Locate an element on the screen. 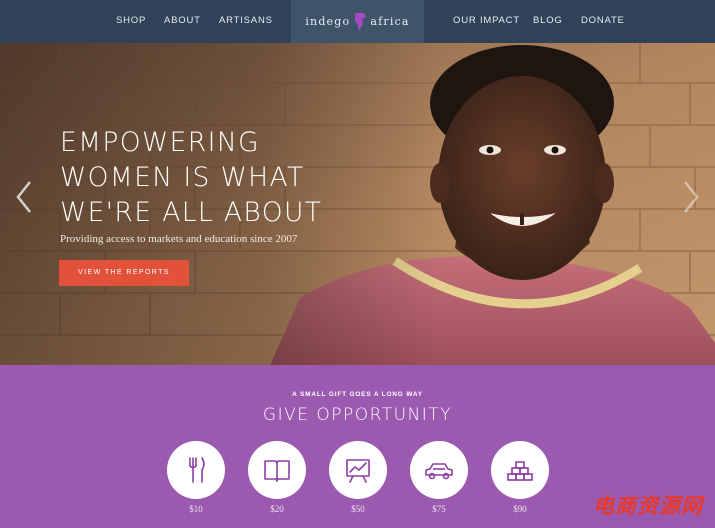  give-title: GIVE OPPORTUNITY is located at coordinates (357, 415).